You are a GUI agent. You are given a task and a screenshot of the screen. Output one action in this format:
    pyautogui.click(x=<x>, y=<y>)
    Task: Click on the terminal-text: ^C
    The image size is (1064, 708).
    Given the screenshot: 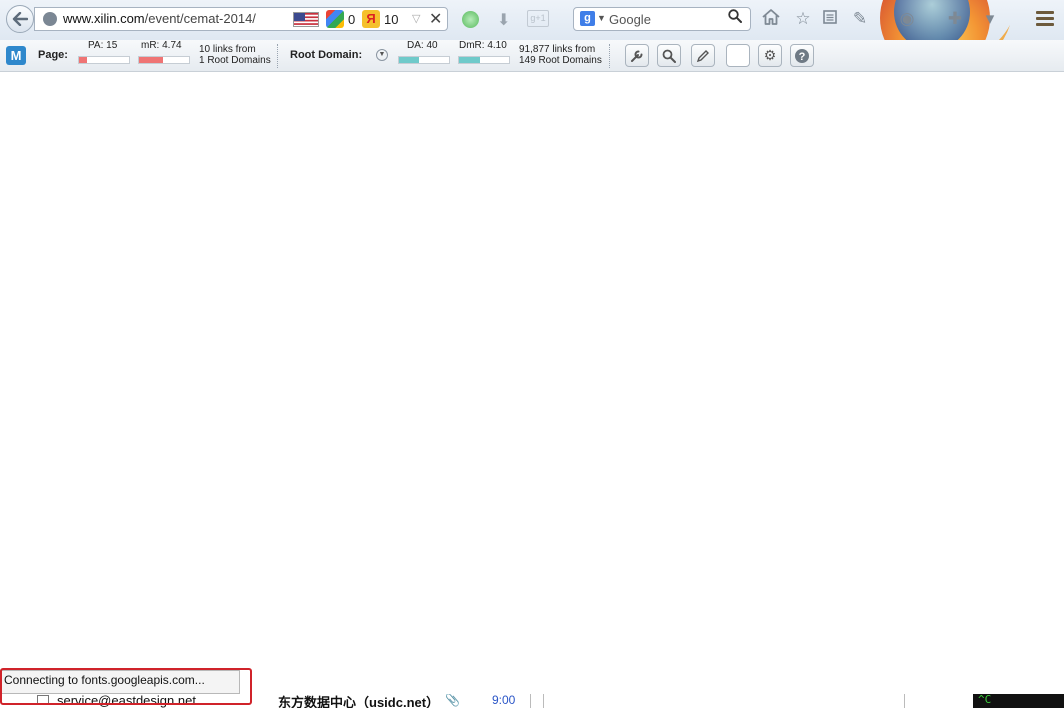 What is the action you would take?
    pyautogui.click(x=985, y=700)
    